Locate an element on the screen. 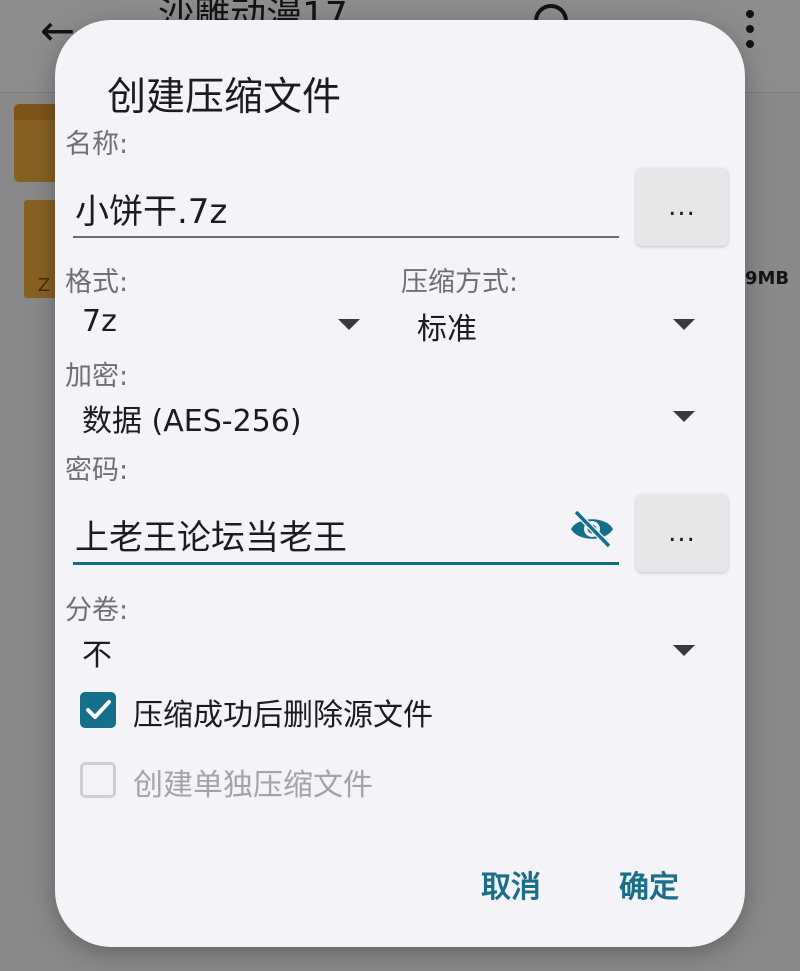 The width and height of the screenshot is (800, 971). dialog-title: 创建压缩文件 is located at coordinates (224, 97).